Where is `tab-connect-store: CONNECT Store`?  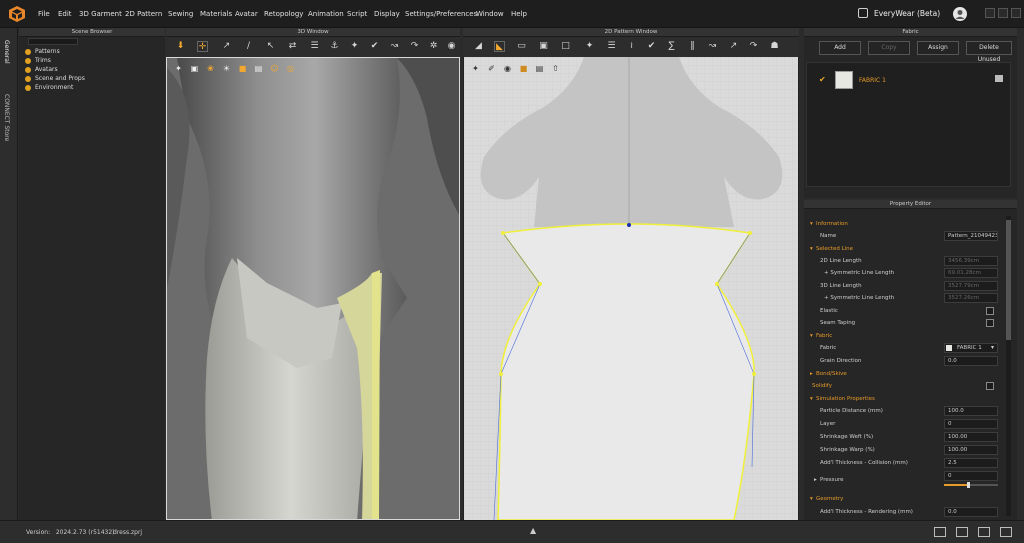
tab-connect-store: CONNECT Store is located at coordinates (6, 117).